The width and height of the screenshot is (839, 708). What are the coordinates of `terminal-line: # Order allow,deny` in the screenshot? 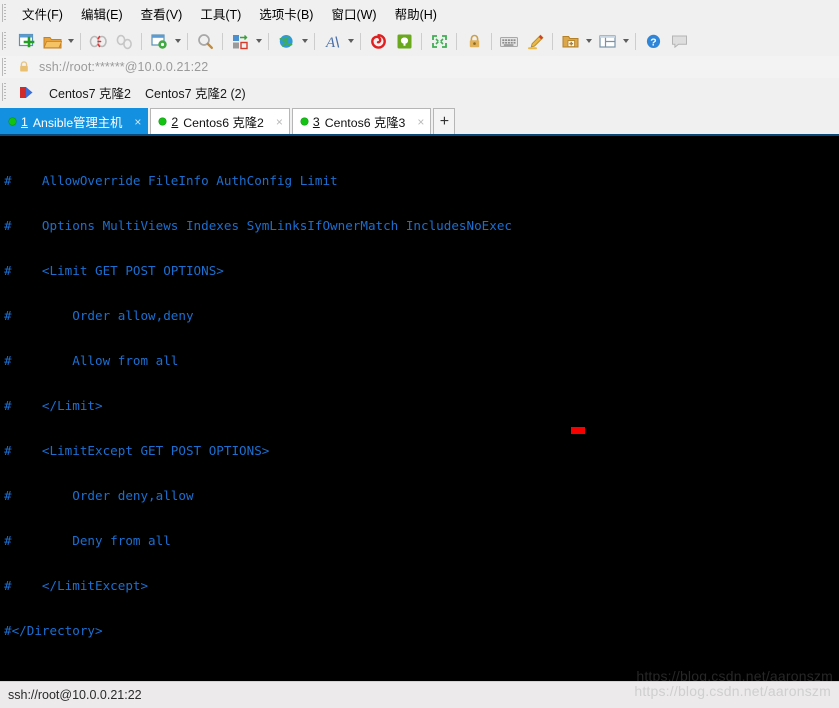 It's located at (99, 315).